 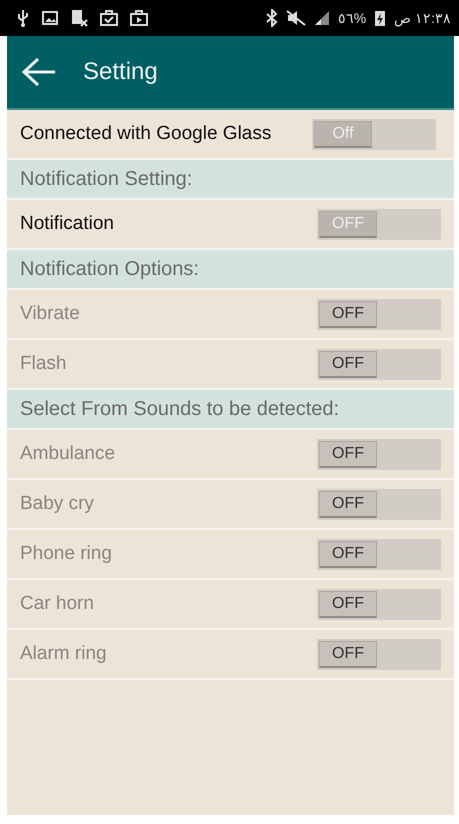 What do you see at coordinates (57, 504) in the screenshot?
I see `setting-label: Baby cry` at bounding box center [57, 504].